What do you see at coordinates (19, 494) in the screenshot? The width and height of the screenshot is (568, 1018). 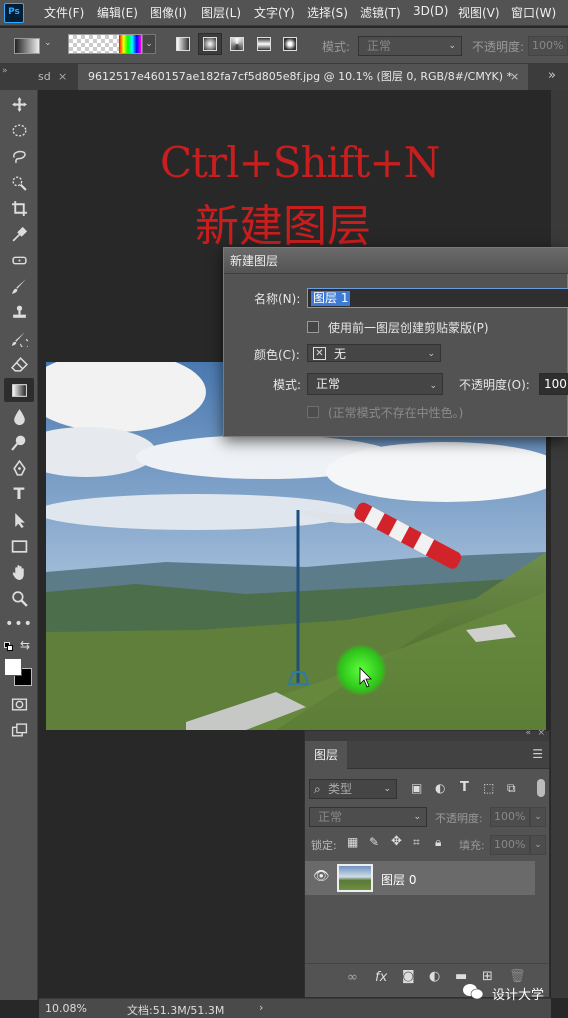 I see `type-tool-icon: T` at bounding box center [19, 494].